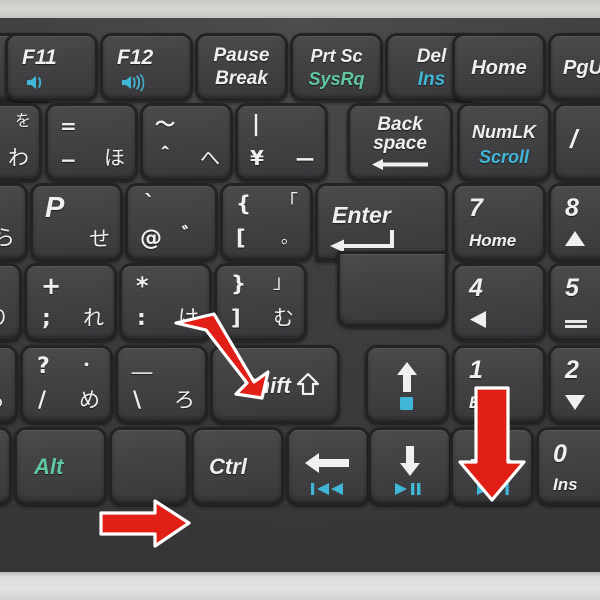 Image resolution: width=600 pixels, height=600 pixels. What do you see at coordinates (241, 78) in the screenshot?
I see `key-break-label: Break` at bounding box center [241, 78].